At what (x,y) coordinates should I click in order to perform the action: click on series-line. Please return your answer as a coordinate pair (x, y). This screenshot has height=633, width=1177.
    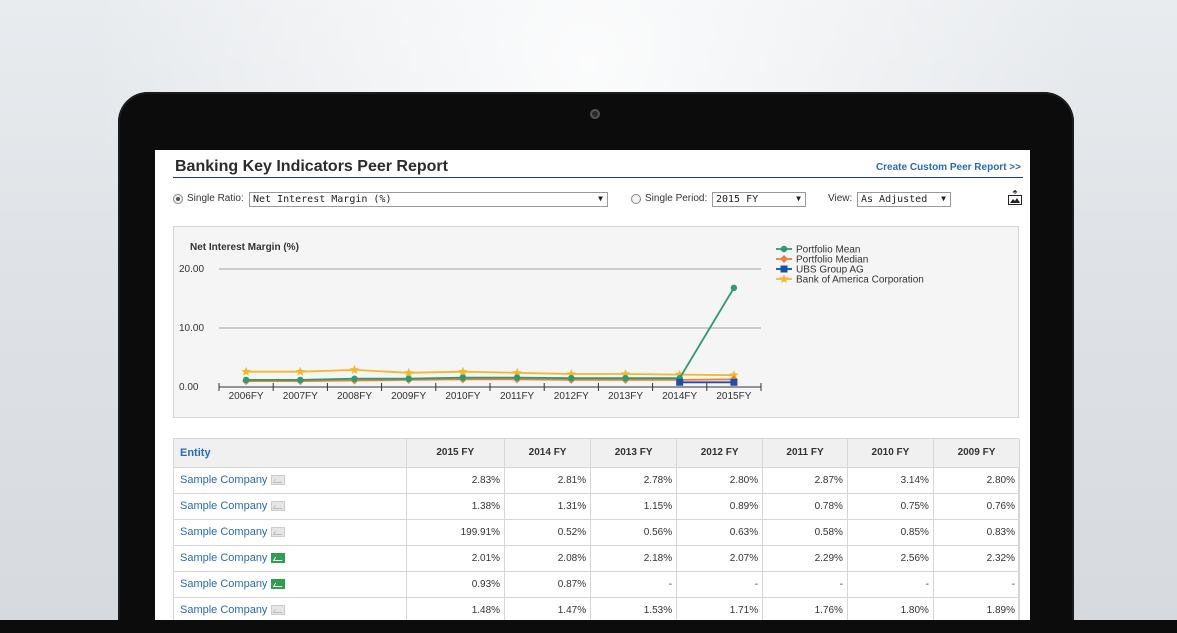
    Looking at the image, I should click on (490, 372).